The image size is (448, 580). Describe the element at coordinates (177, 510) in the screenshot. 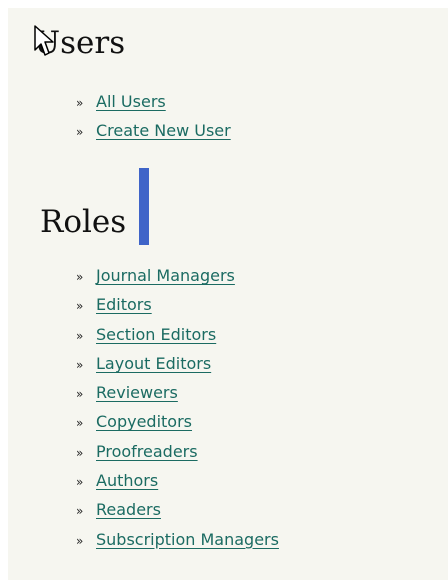

I see `list-item: » Readers` at that location.